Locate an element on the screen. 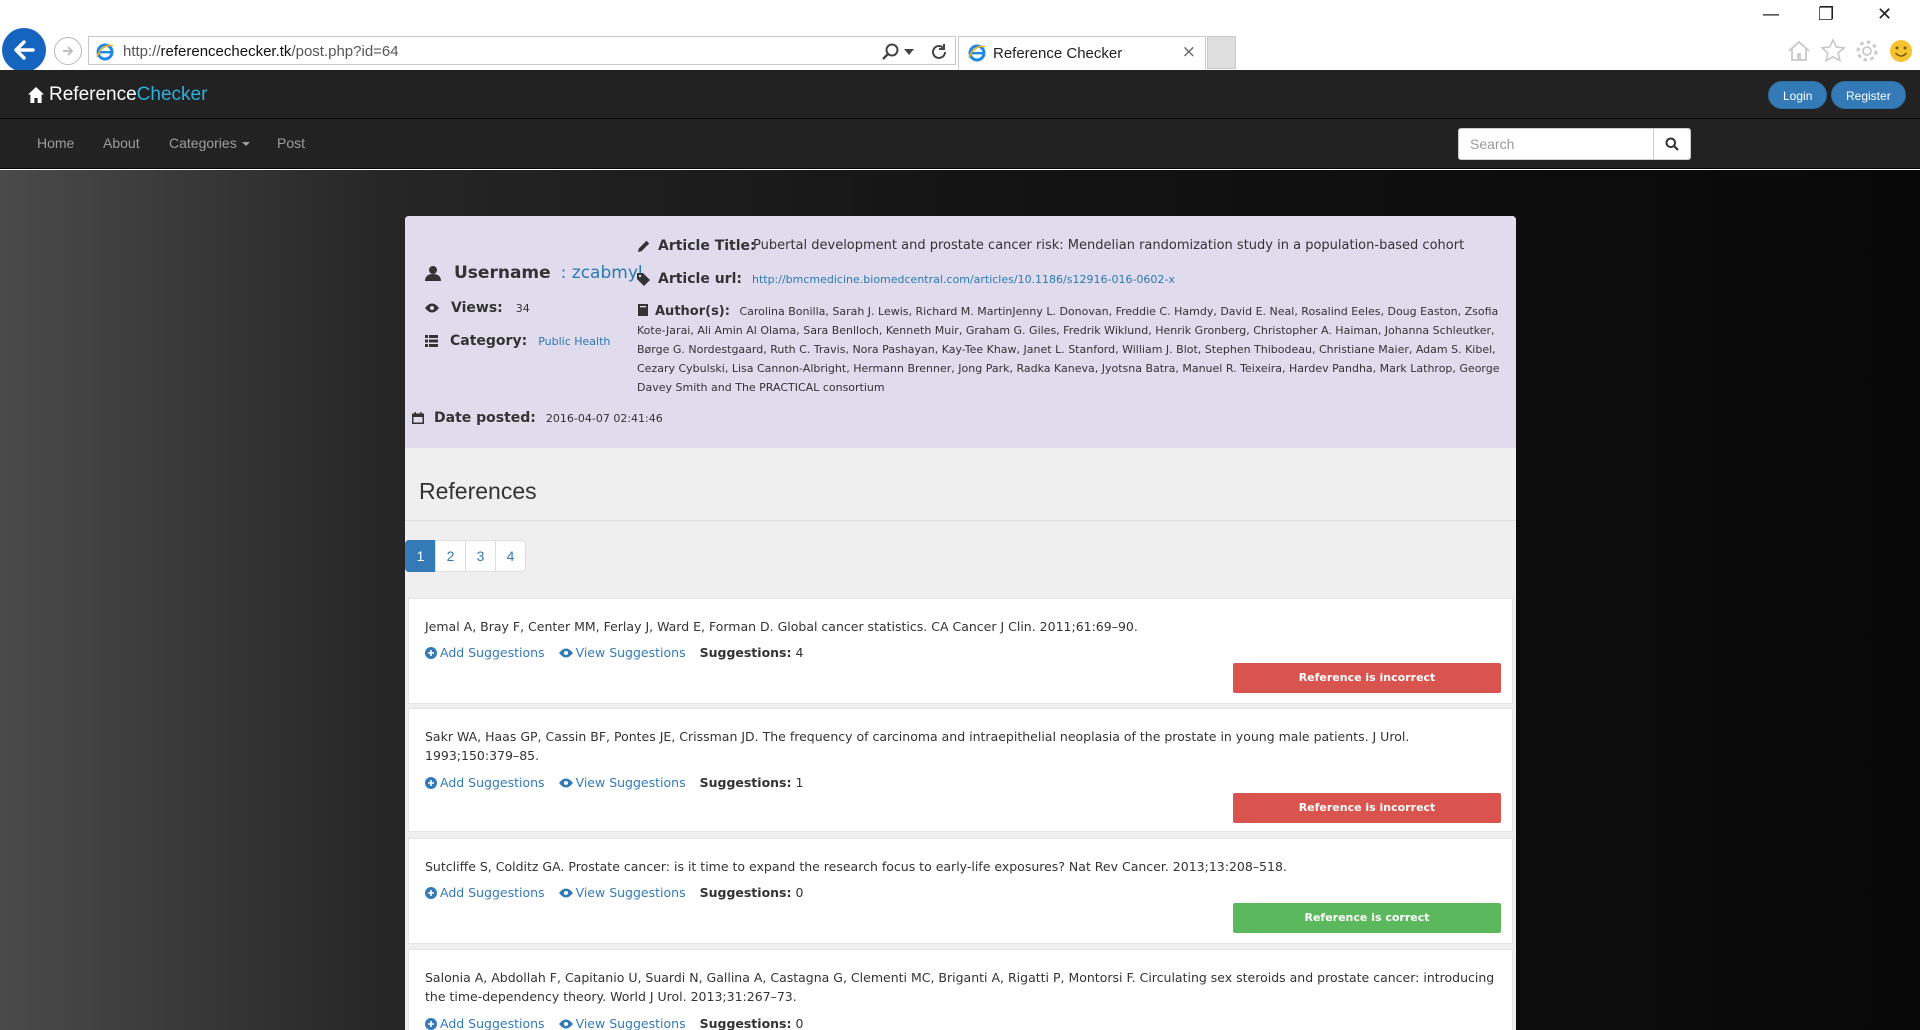 This screenshot has height=1030, width=1920. category-label: Category: is located at coordinates (489, 341).